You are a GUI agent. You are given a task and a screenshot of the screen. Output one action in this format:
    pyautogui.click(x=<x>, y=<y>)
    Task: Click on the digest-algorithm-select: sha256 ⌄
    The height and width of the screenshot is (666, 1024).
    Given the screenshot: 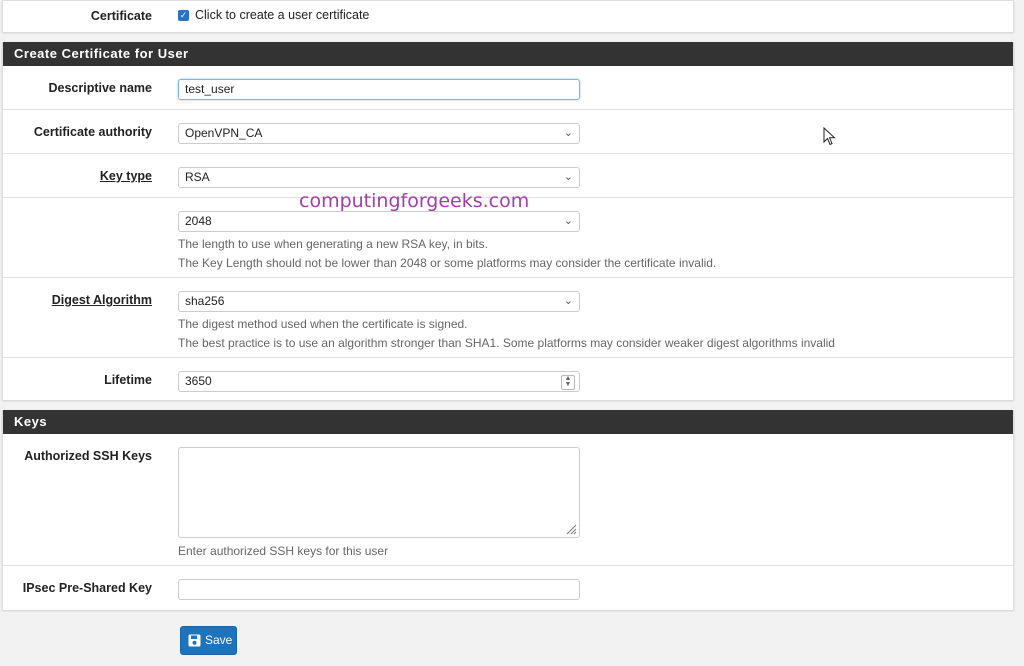 What is the action you would take?
    pyautogui.click(x=379, y=301)
    